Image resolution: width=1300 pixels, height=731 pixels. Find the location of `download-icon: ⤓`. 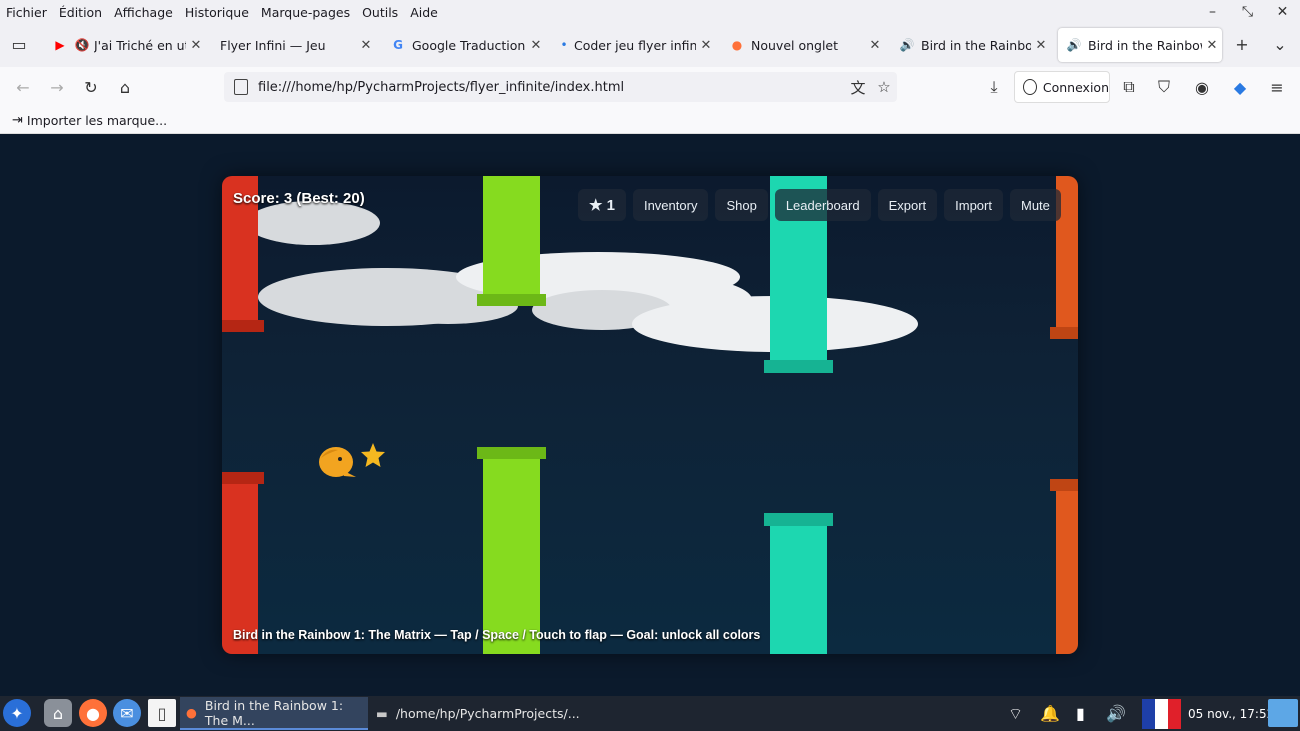

download-icon: ⤓ is located at coordinates (994, 87).